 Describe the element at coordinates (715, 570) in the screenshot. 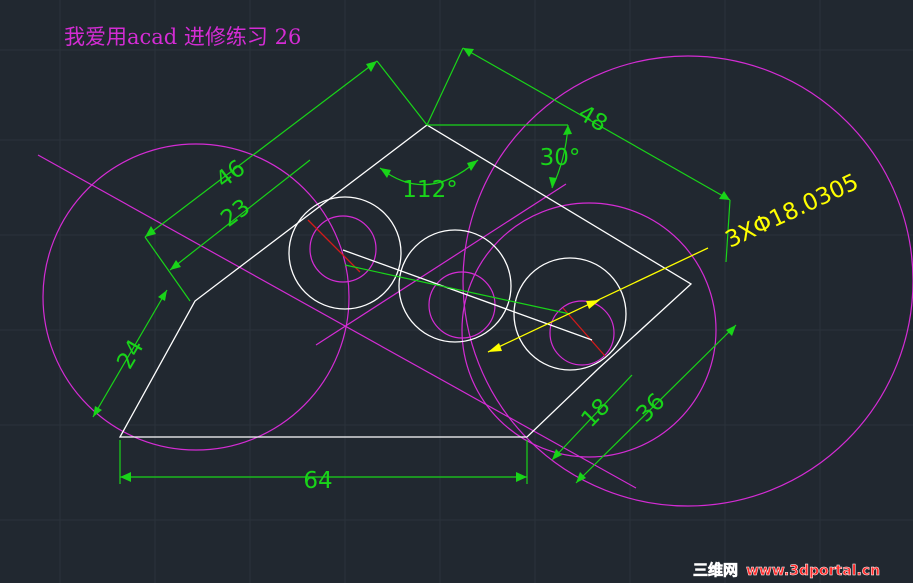

I see `watermark-brand: 三维网` at that location.